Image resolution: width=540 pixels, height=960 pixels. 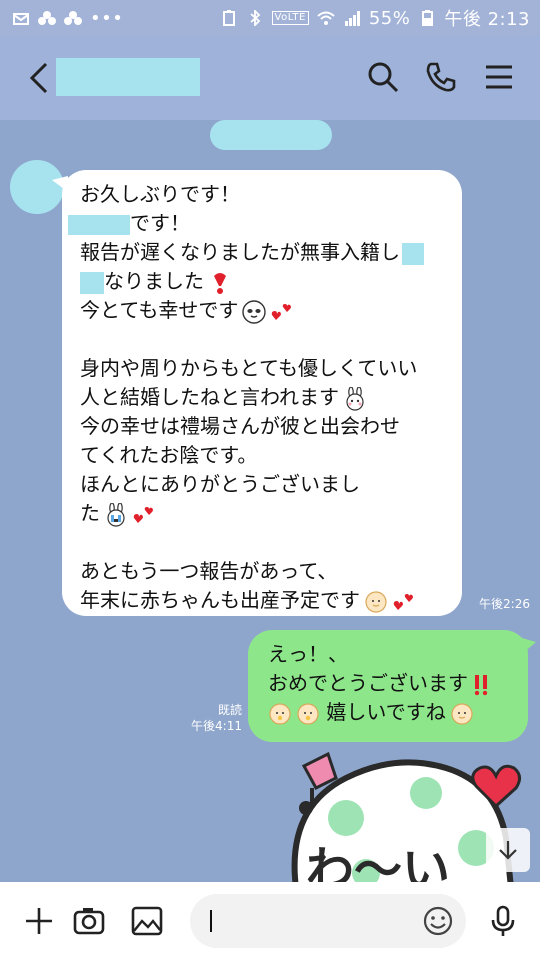 What do you see at coordinates (503, 921) in the screenshot?
I see `microphone-button` at bounding box center [503, 921].